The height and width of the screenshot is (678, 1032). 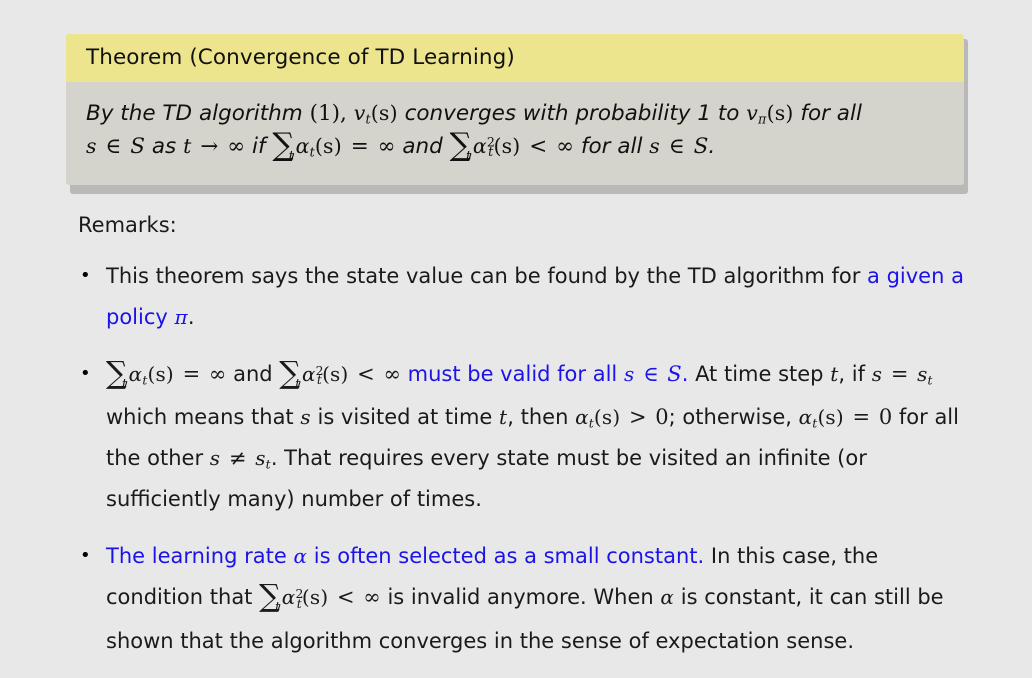 I want to click on math-vpi-subscript: π, so click(x=762, y=119).